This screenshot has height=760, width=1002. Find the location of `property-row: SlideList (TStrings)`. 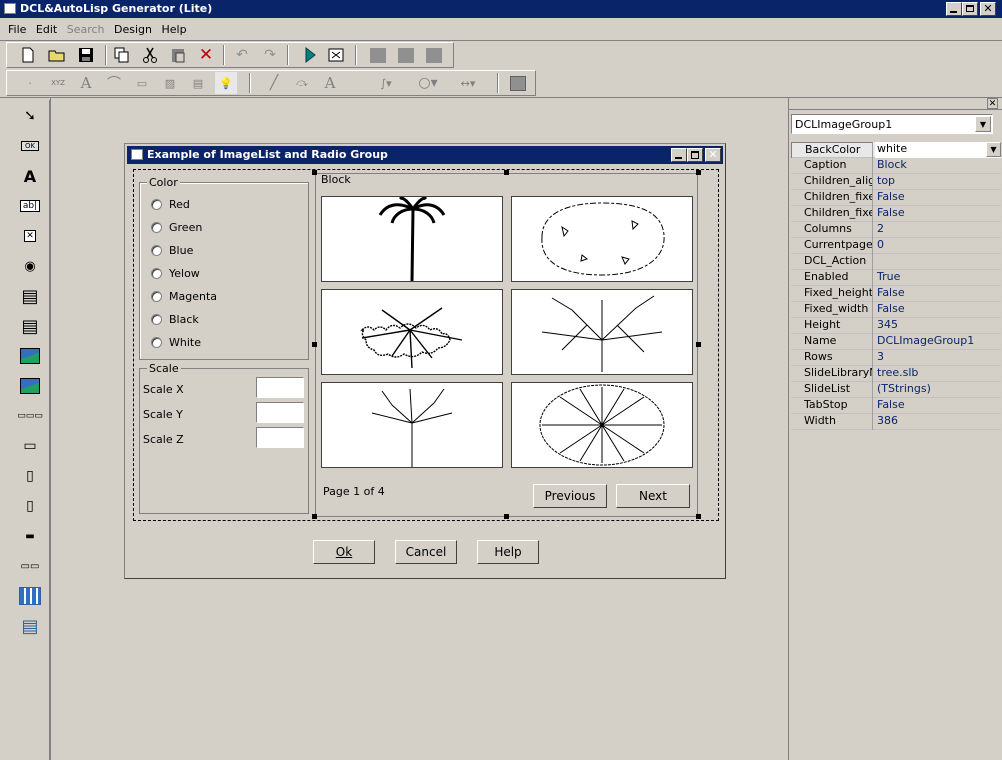

property-row: SlideList (TStrings) is located at coordinates (896, 390).